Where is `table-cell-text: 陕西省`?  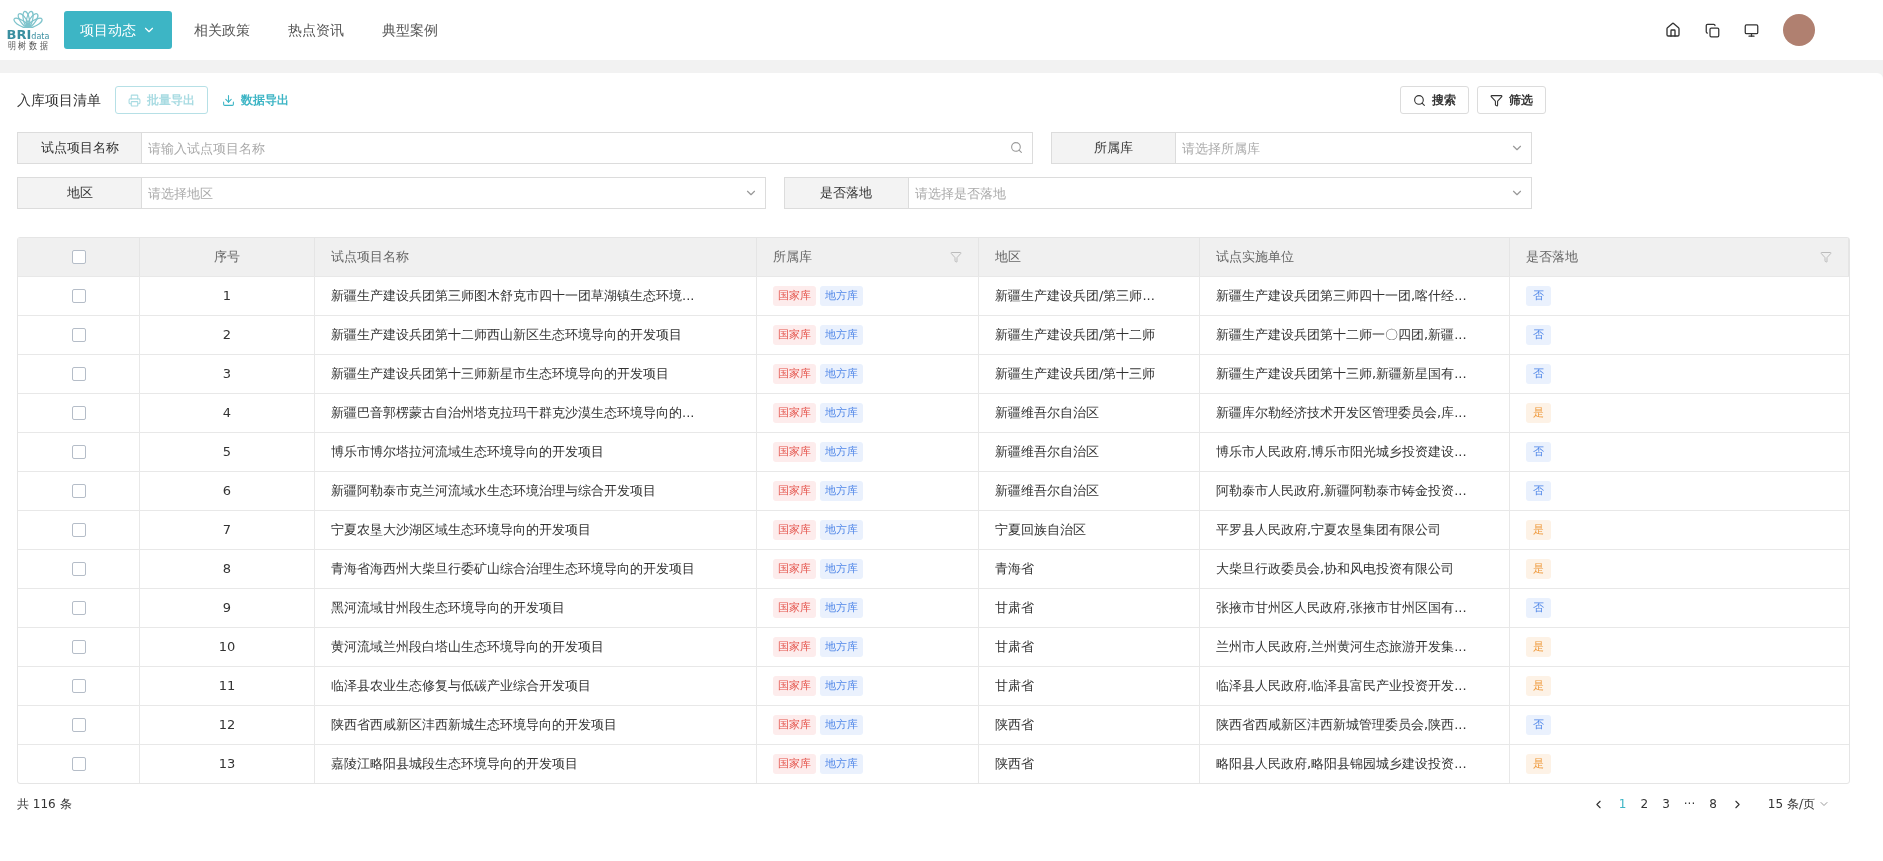
table-cell-text: 陕西省 is located at coordinates (1014, 764).